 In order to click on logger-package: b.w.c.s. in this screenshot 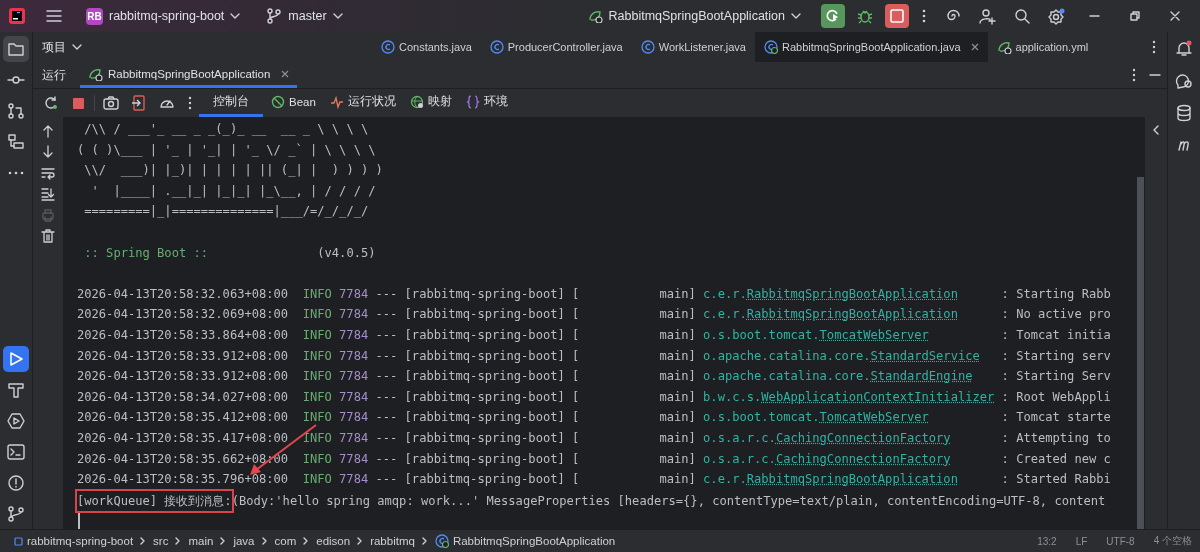, I will do `click(732, 397)`.